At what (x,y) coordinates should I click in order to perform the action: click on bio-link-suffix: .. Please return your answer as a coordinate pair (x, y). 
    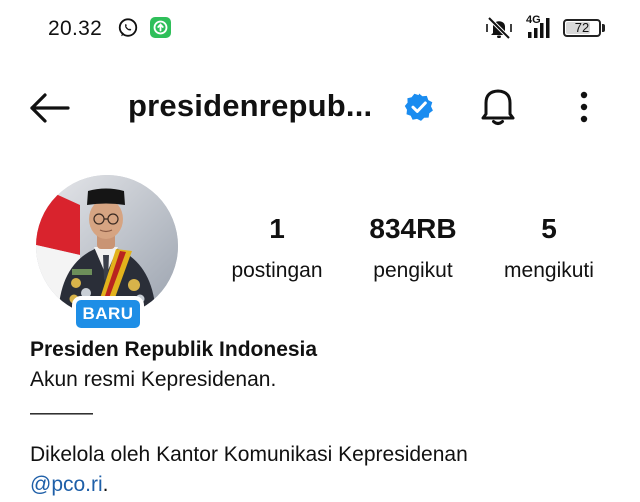
    Looking at the image, I should click on (105, 484).